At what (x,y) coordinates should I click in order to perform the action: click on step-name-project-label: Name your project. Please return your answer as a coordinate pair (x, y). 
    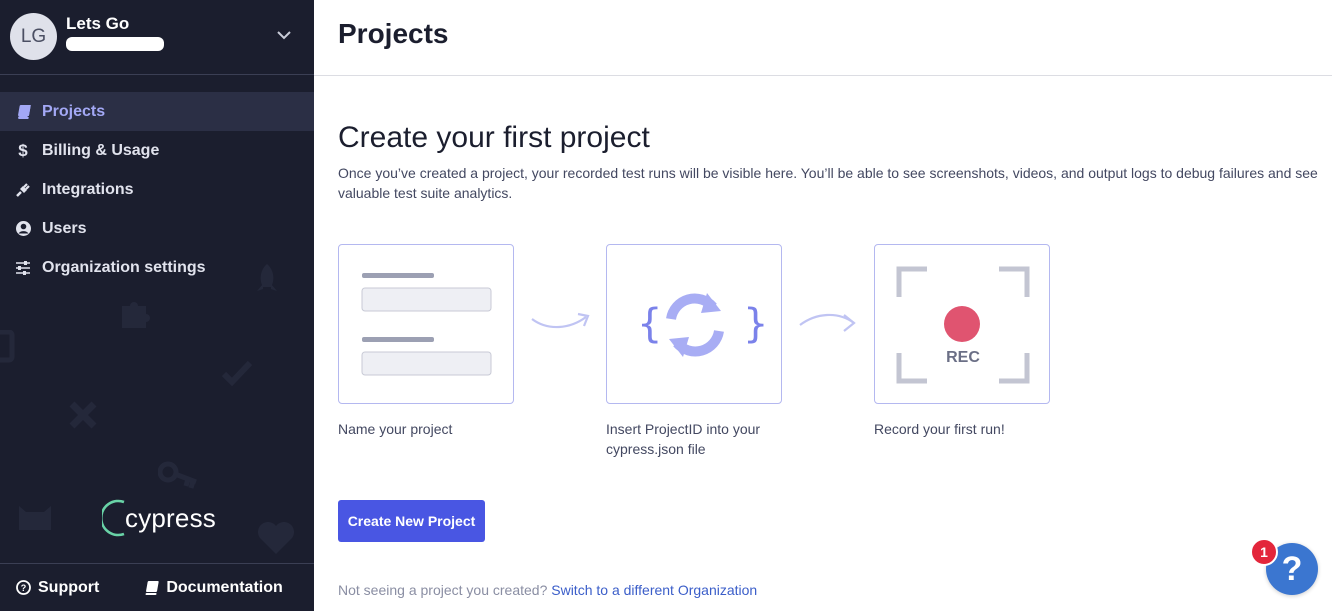
    Looking at the image, I should click on (395, 429).